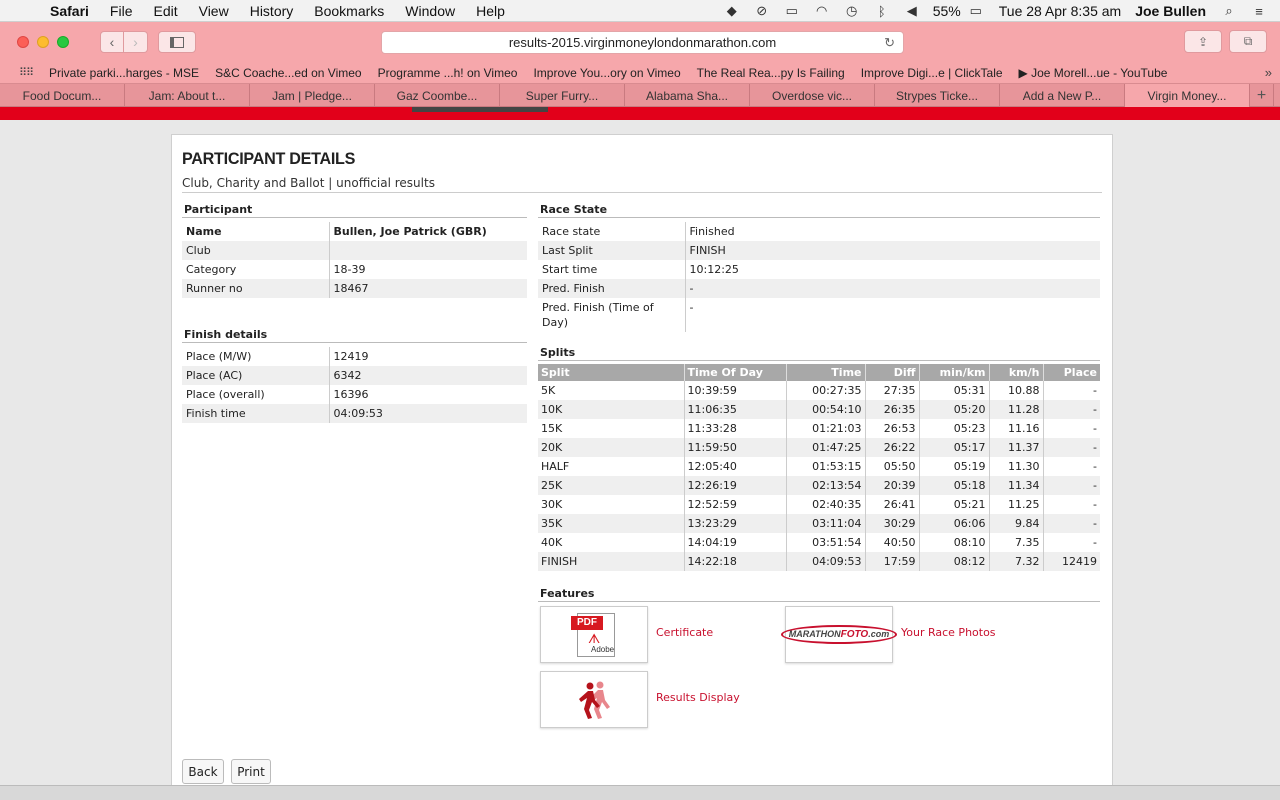 The height and width of the screenshot is (800, 1280). Describe the element at coordinates (1016, 428) in the screenshot. I see `split-cell: 11.16` at that location.